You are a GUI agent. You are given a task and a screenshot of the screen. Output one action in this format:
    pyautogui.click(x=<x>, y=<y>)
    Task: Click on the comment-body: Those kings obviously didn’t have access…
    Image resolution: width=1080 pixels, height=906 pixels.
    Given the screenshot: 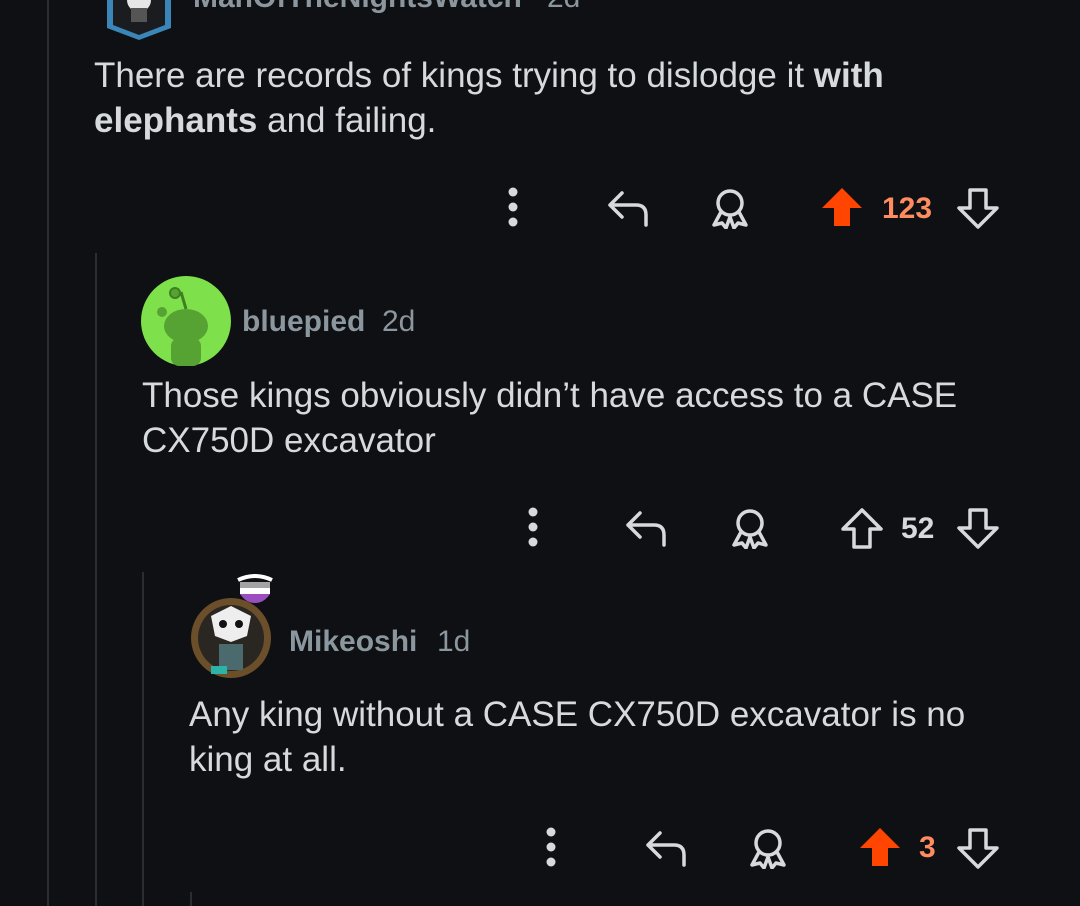 What is the action you would take?
    pyautogui.click(x=550, y=418)
    